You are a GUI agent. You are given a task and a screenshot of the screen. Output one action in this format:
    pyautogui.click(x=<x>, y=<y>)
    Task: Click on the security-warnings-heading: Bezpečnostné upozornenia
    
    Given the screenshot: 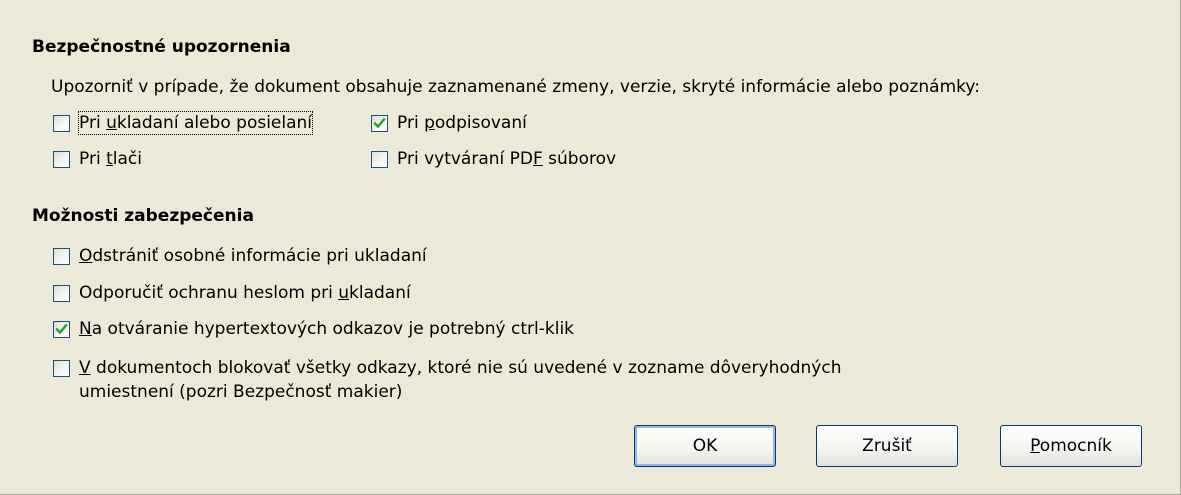 What is the action you would take?
    pyautogui.click(x=161, y=47)
    